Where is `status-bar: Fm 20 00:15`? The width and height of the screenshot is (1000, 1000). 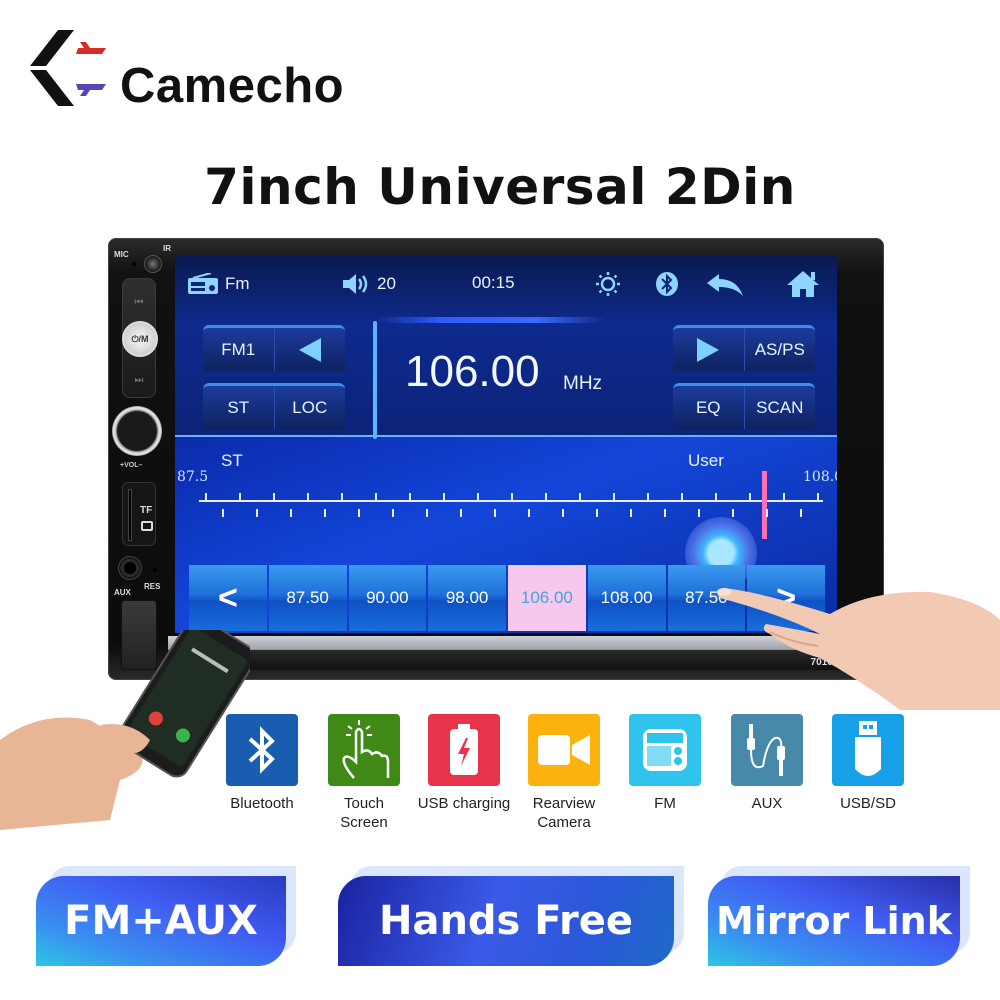
status-bar: Fm 20 00:15 is located at coordinates (506, 285).